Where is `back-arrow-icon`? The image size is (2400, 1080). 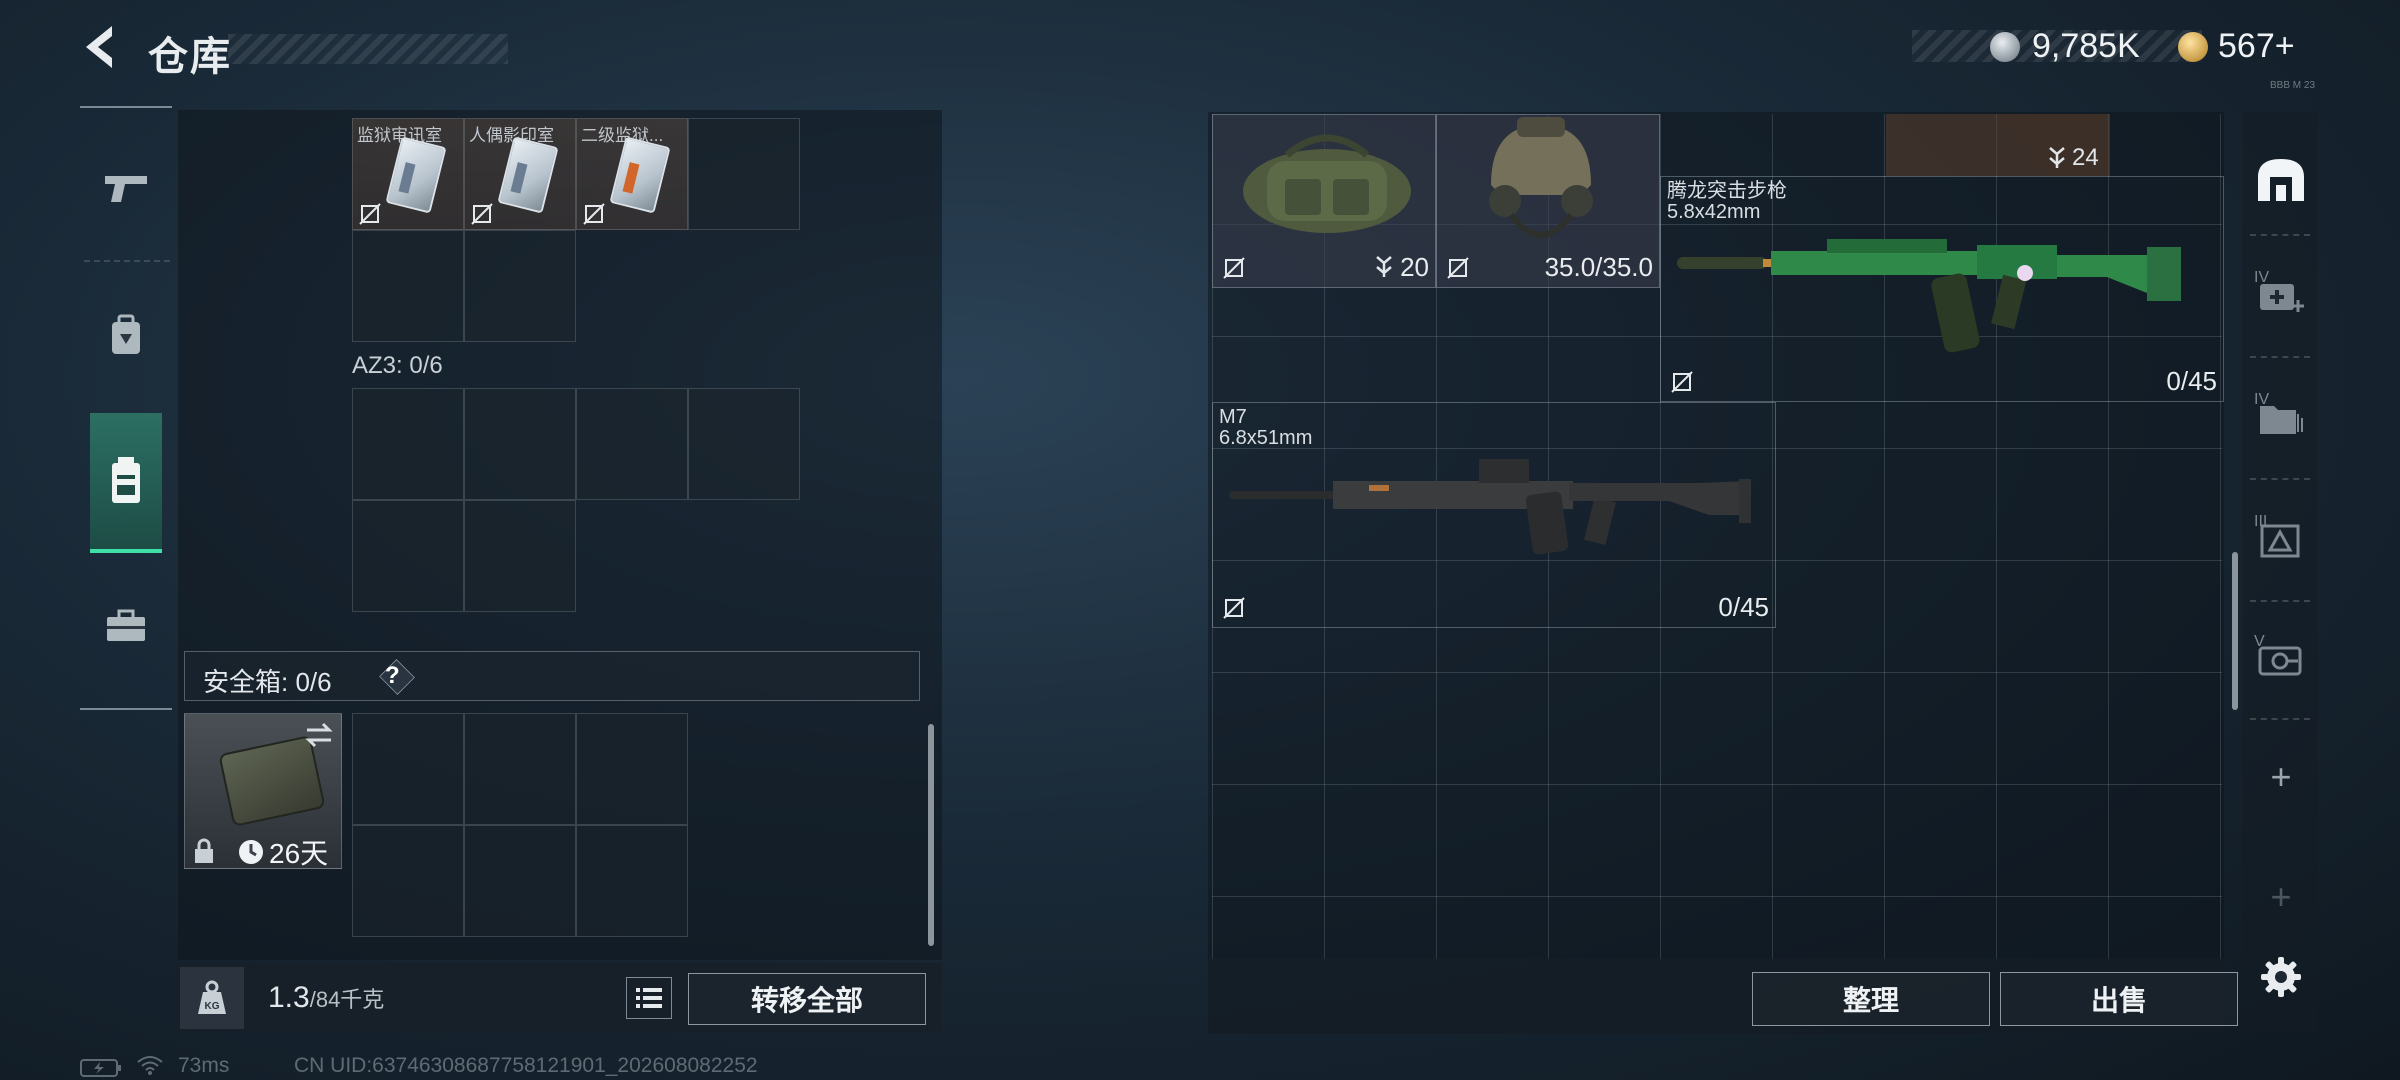
back-arrow-icon is located at coordinates (99, 47).